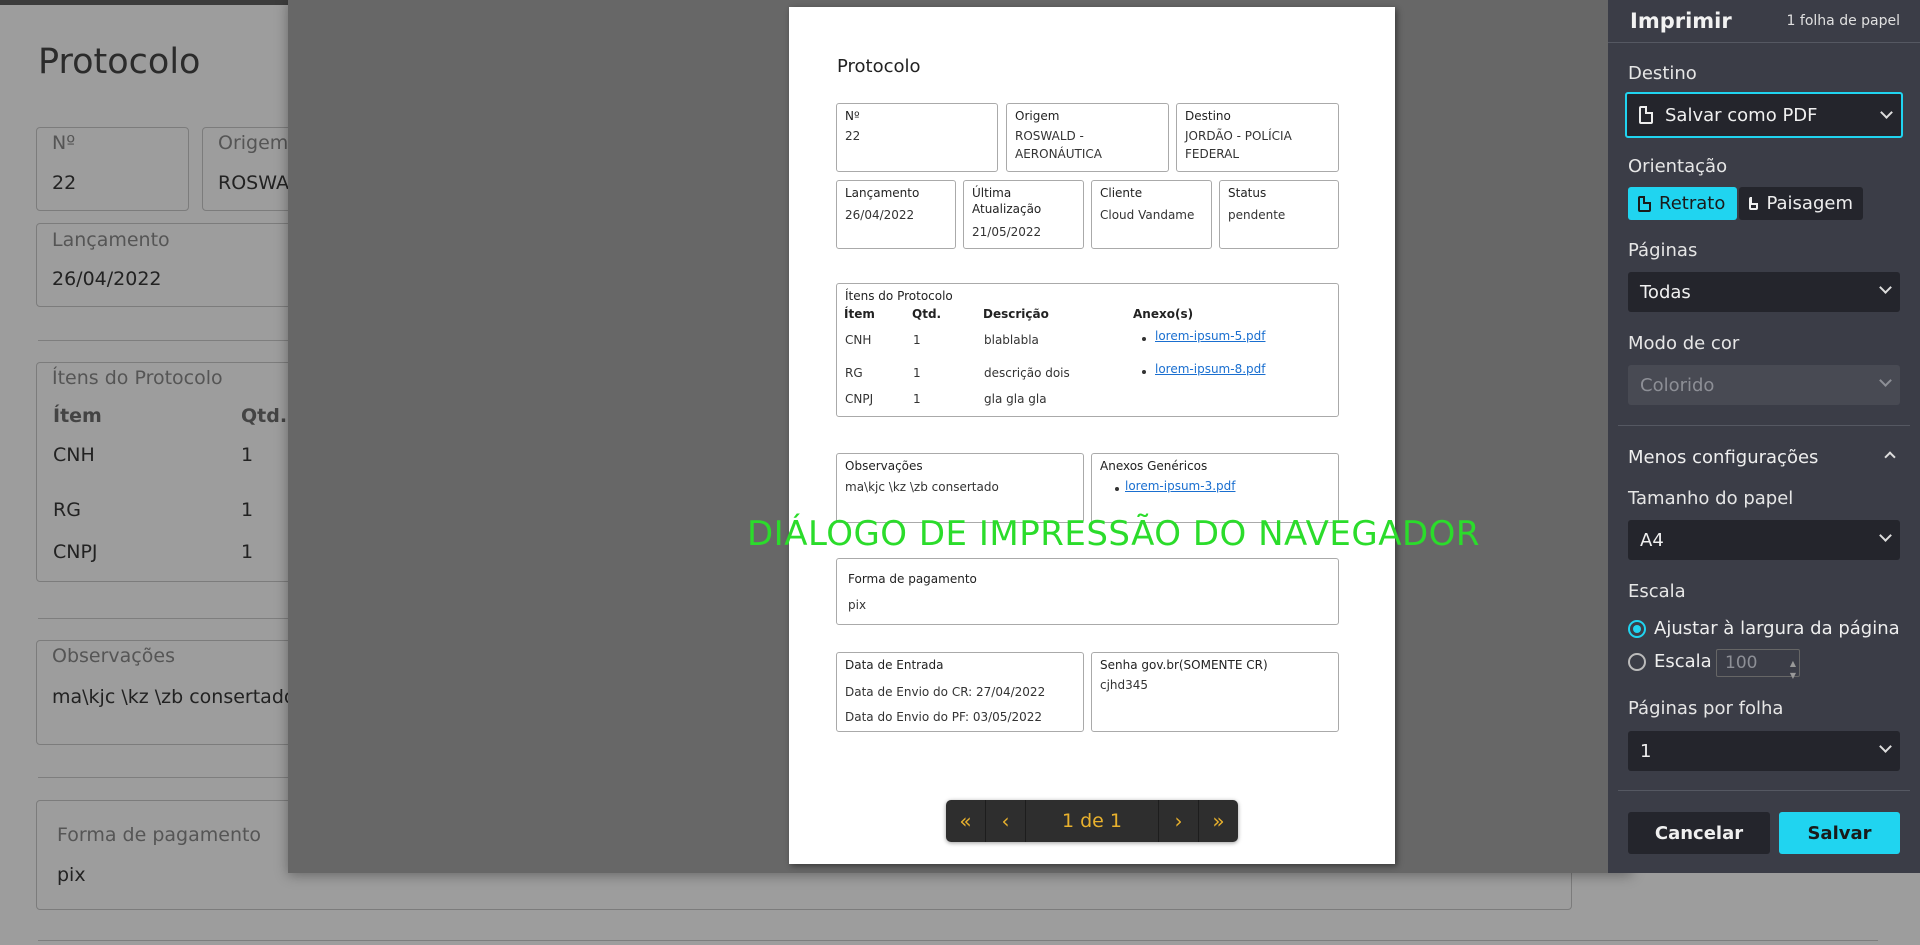 This screenshot has width=1920, height=945. I want to click on last-page-button: », so click(1218, 821).